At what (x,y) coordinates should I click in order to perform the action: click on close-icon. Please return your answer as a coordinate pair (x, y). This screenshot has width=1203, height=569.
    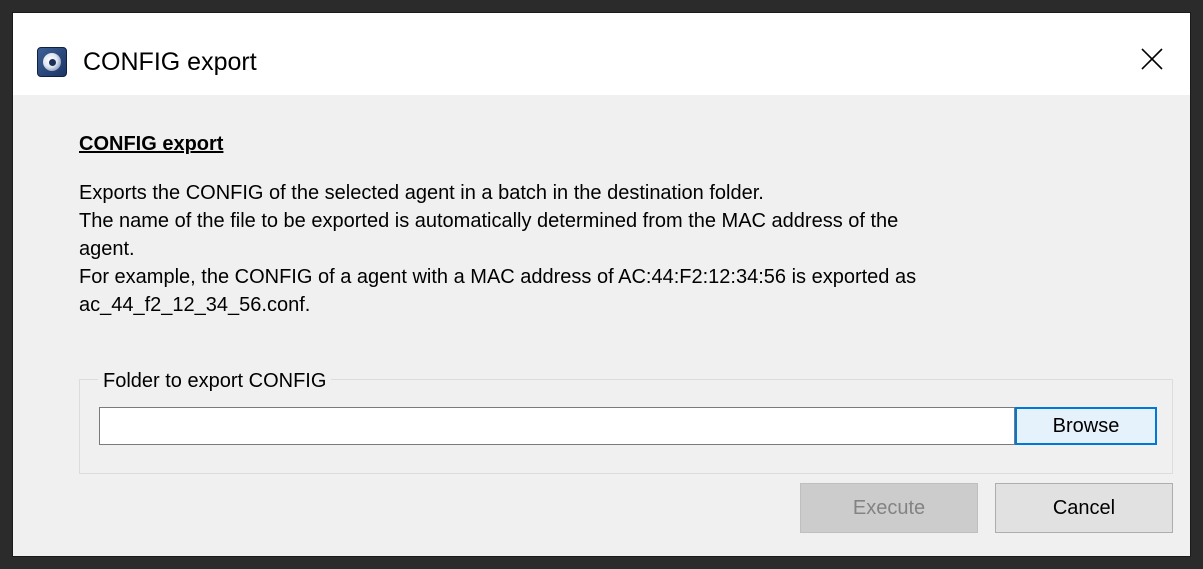
    Looking at the image, I should click on (1152, 59).